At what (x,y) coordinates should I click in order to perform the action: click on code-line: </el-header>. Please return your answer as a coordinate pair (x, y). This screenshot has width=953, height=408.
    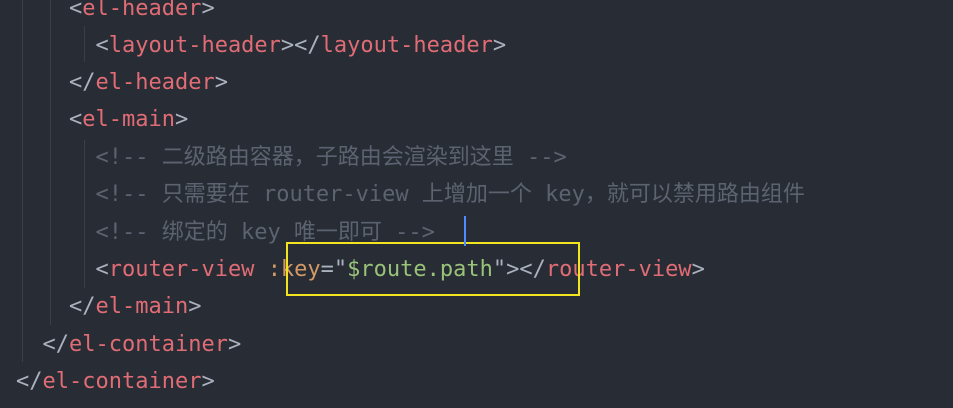
    Looking at the image, I should click on (122, 82).